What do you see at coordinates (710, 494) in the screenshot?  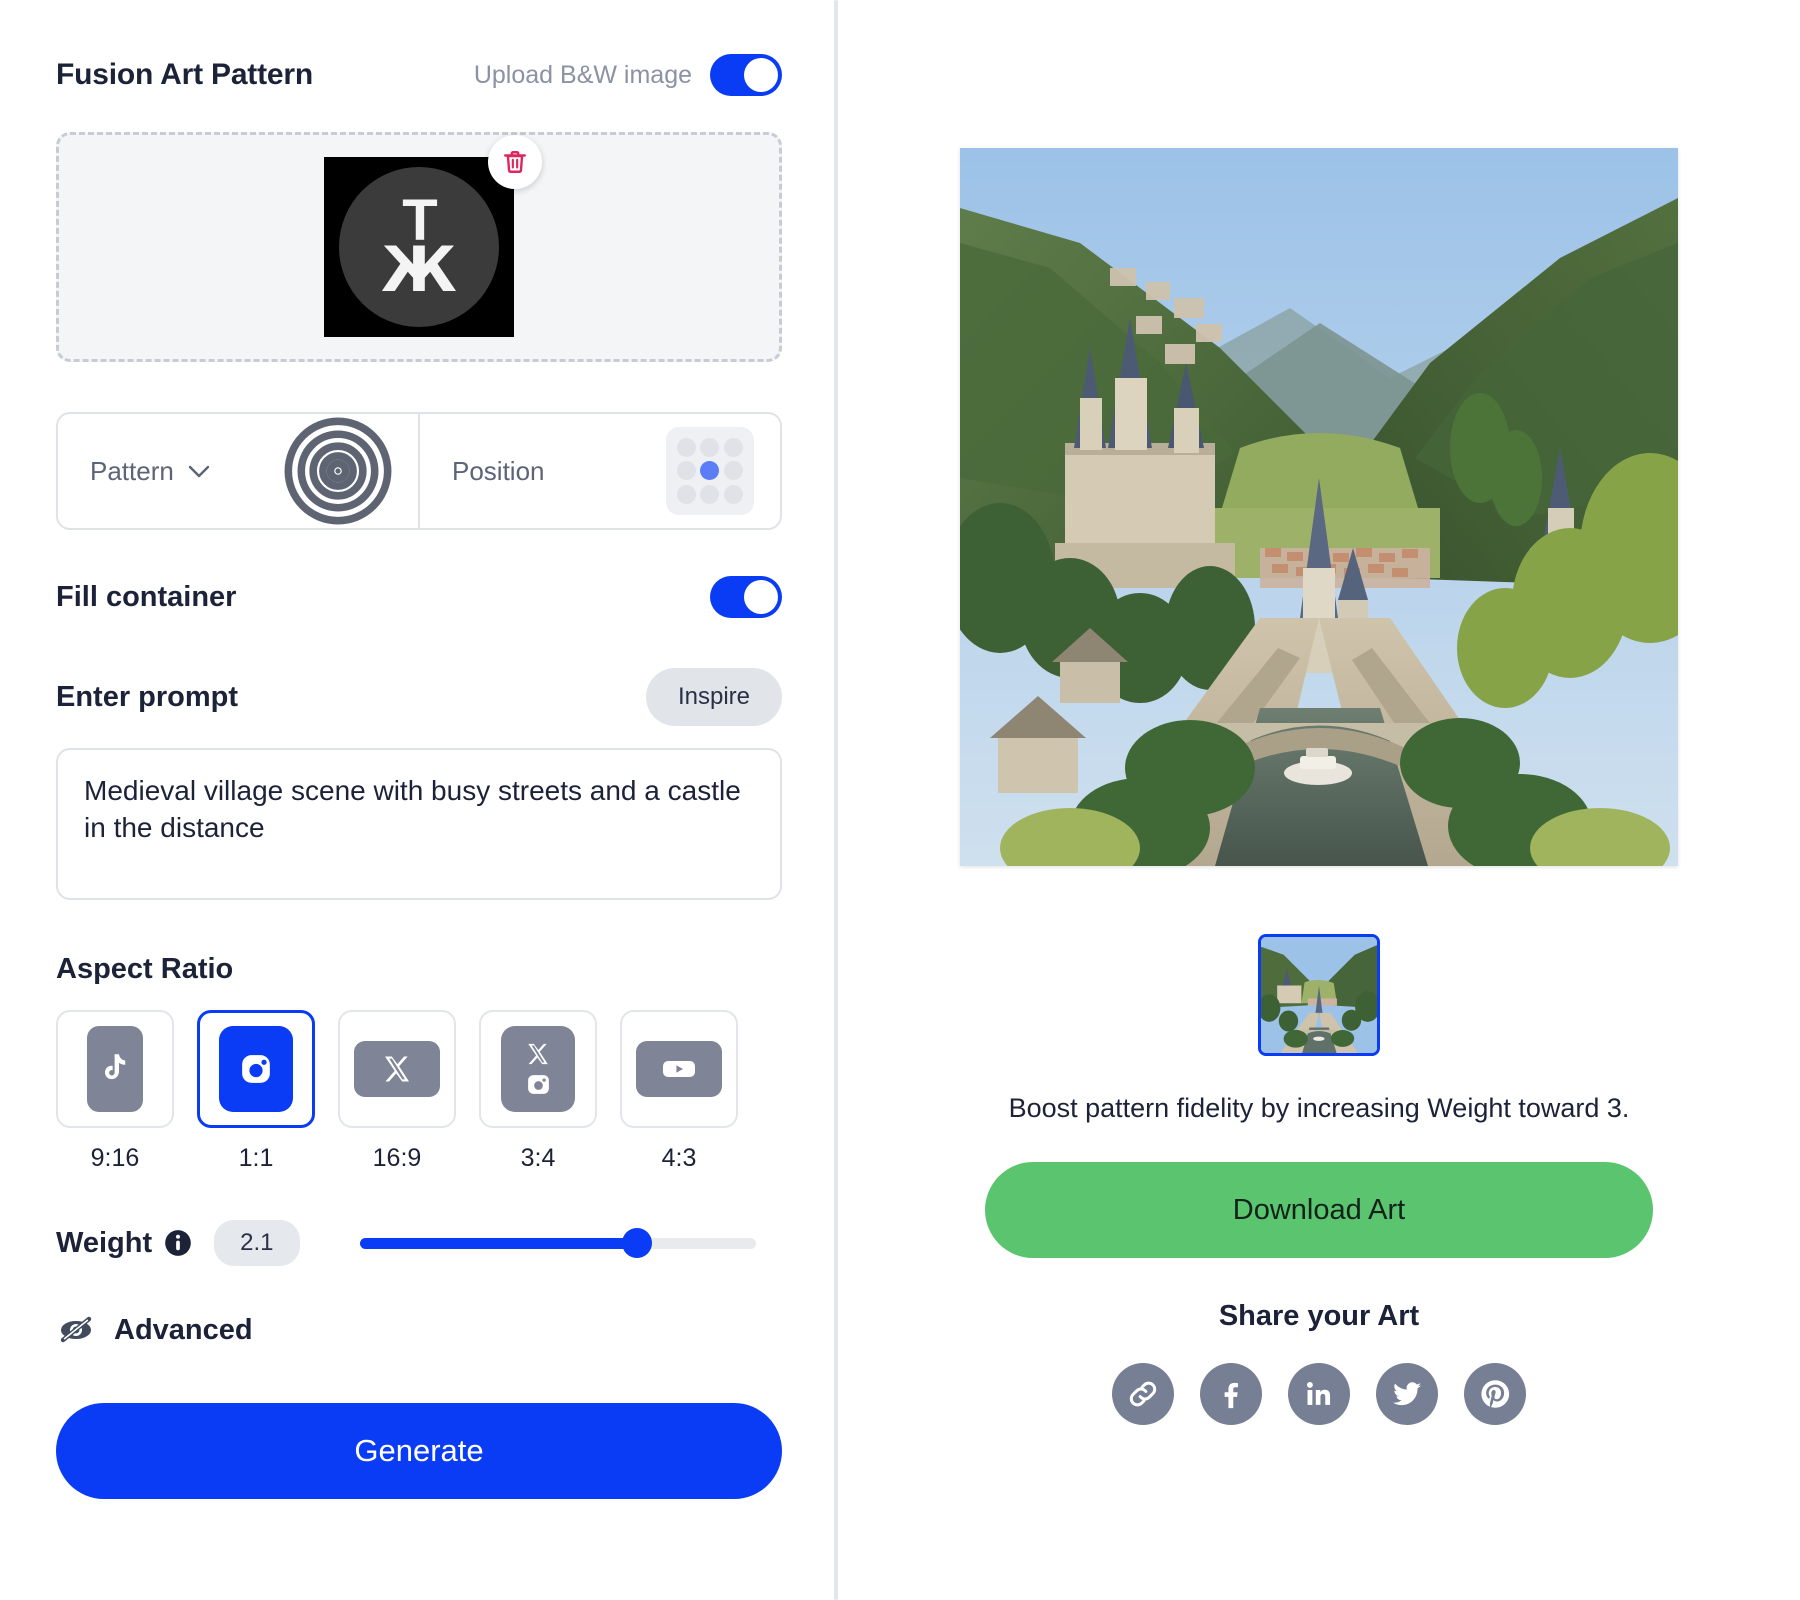 I see `position-cell-bottom-center` at bounding box center [710, 494].